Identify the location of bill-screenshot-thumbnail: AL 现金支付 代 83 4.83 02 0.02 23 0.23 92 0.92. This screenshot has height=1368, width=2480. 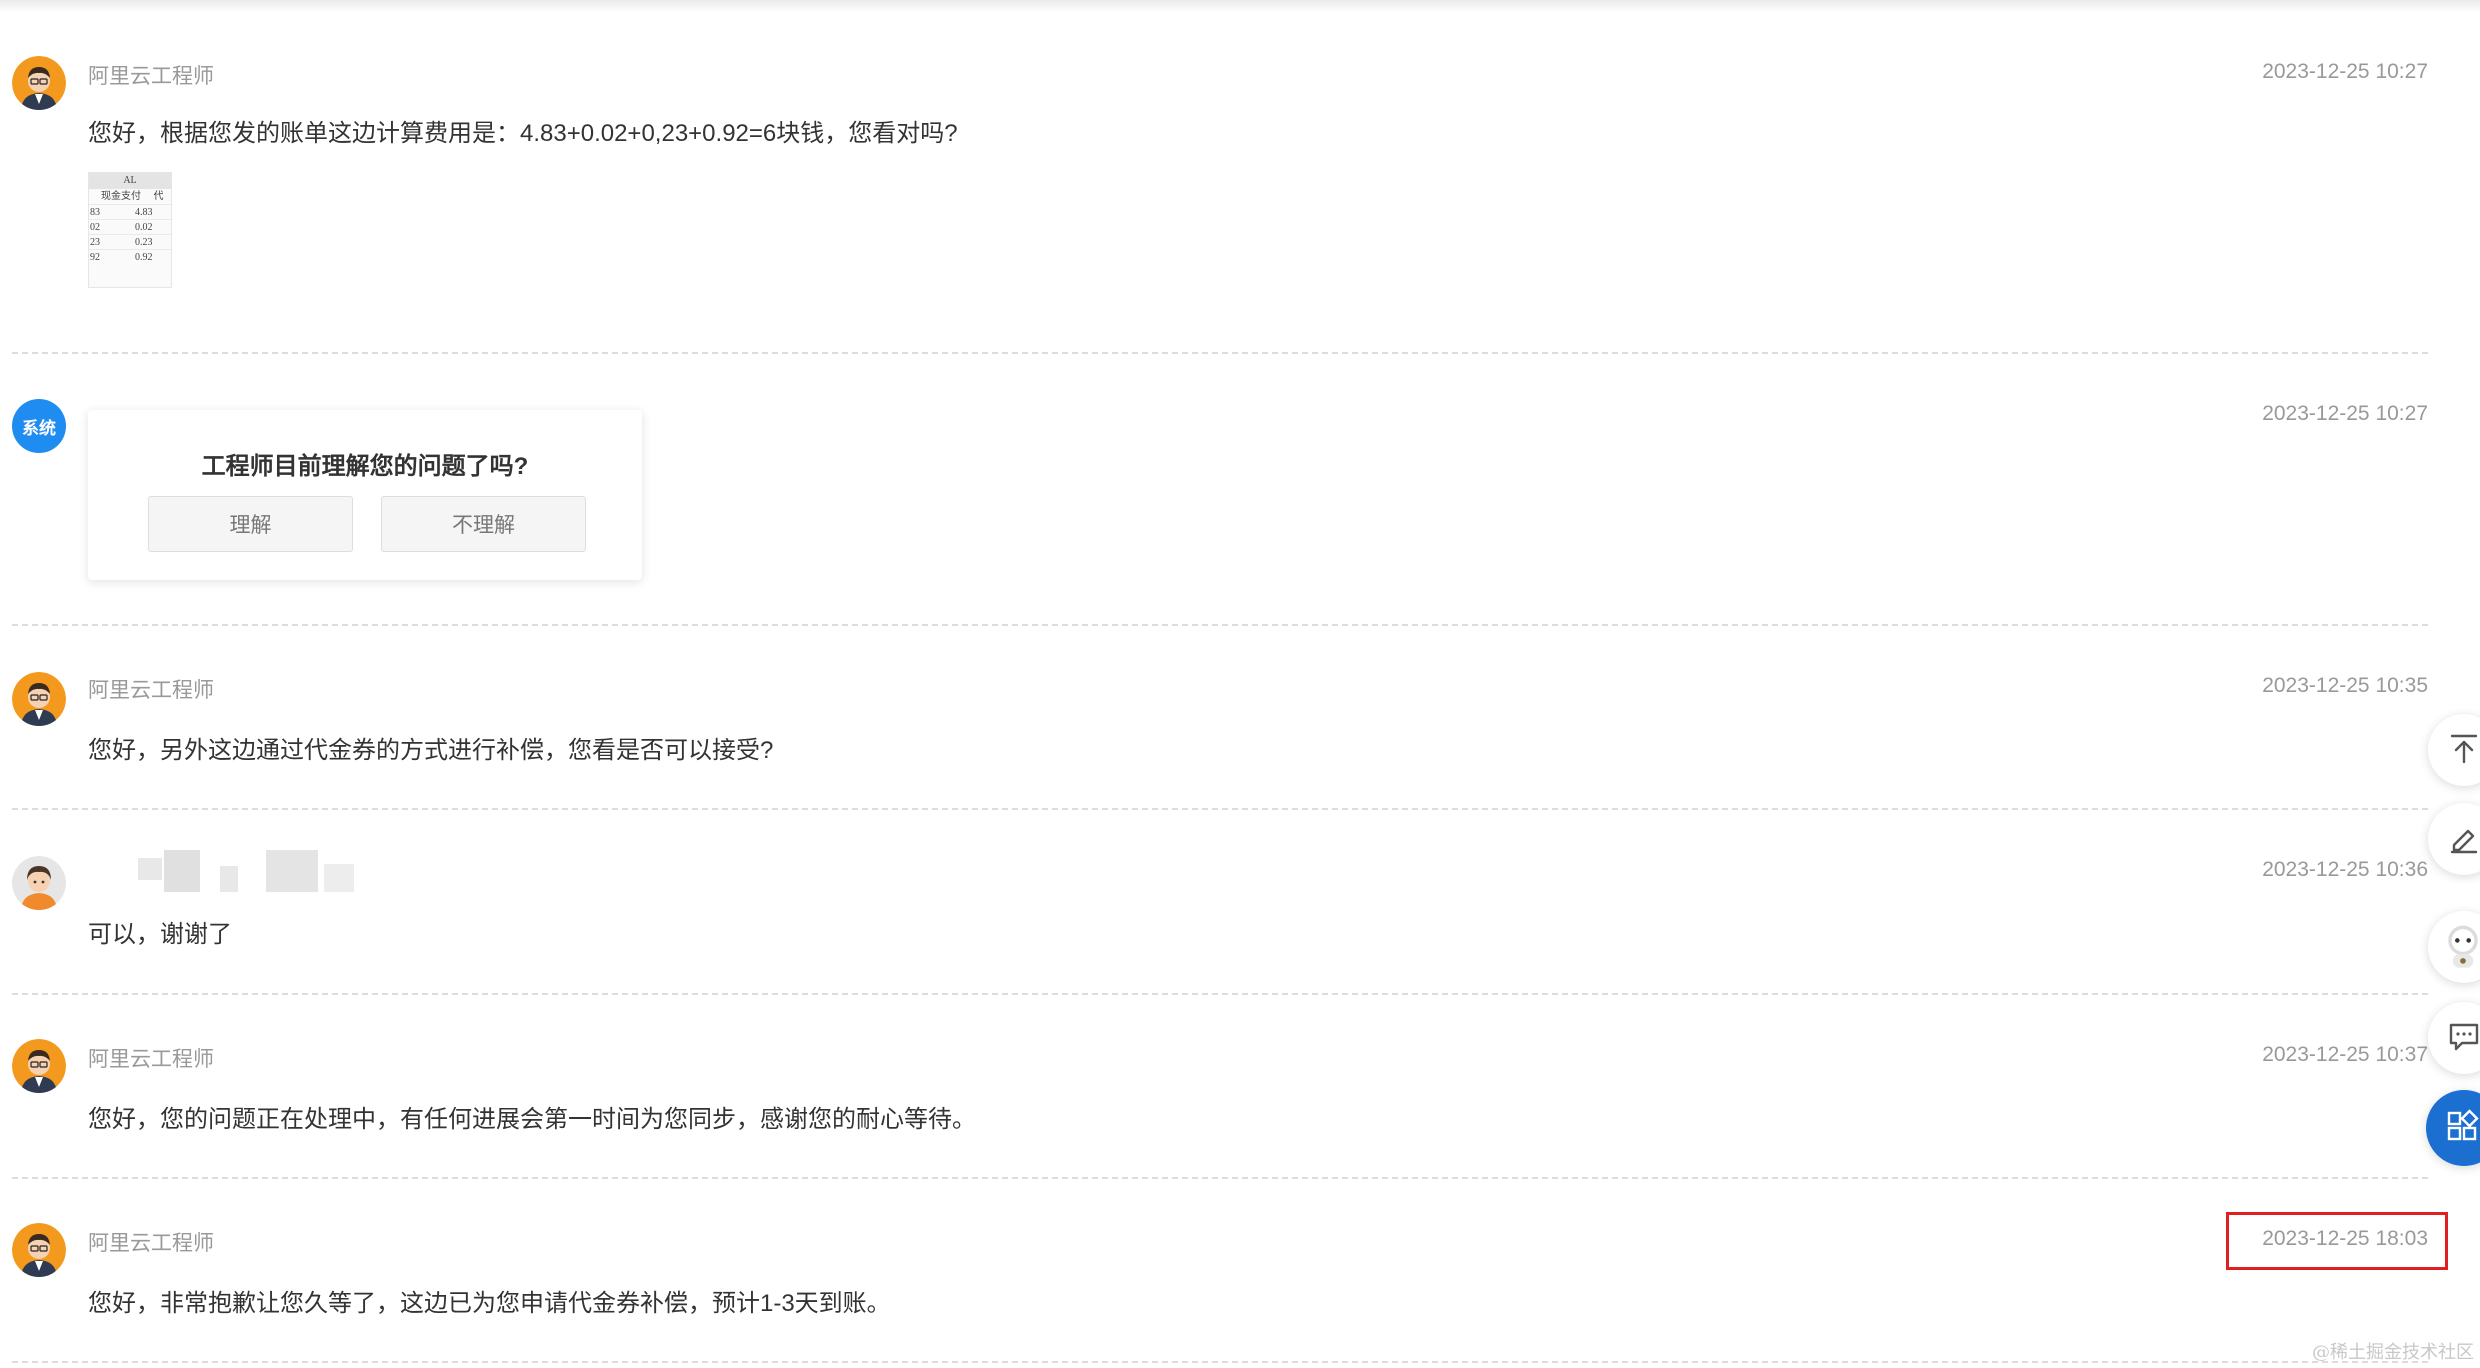
(130, 230).